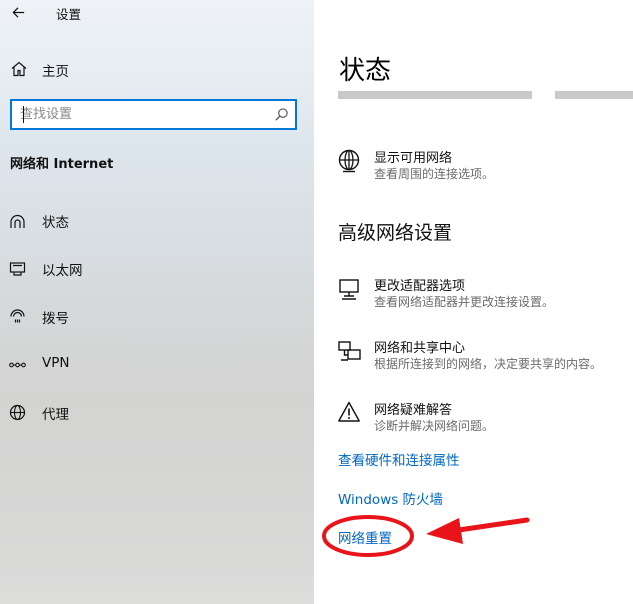  I want to click on setting-description: 查看网络适配器并更改连接设置。, so click(464, 302).